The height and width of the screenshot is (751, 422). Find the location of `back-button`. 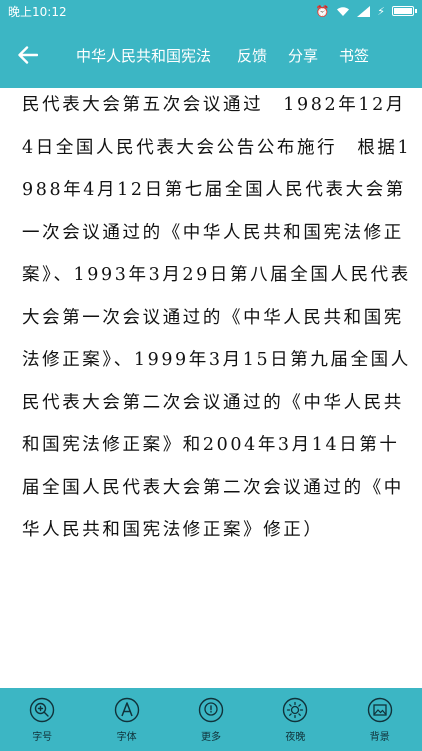

back-button is located at coordinates (28, 55).